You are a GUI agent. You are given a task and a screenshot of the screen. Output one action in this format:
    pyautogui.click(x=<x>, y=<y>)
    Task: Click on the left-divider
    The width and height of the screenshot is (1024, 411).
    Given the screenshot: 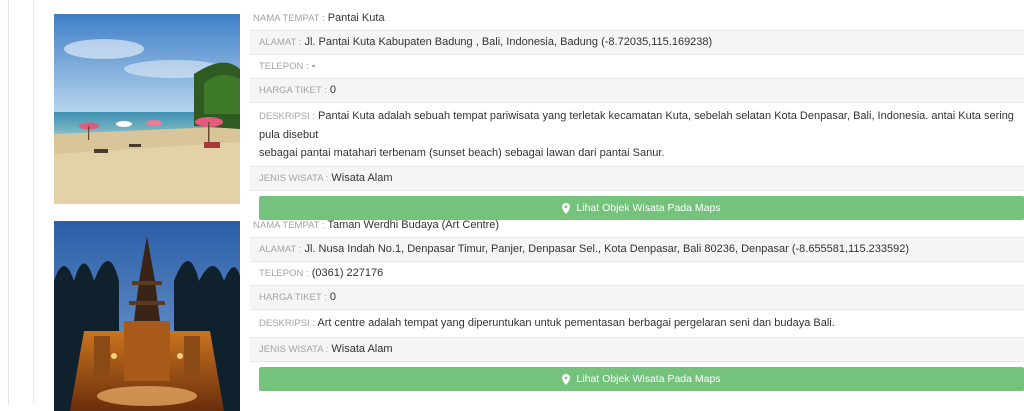 What is the action you would take?
    pyautogui.click(x=33, y=202)
    